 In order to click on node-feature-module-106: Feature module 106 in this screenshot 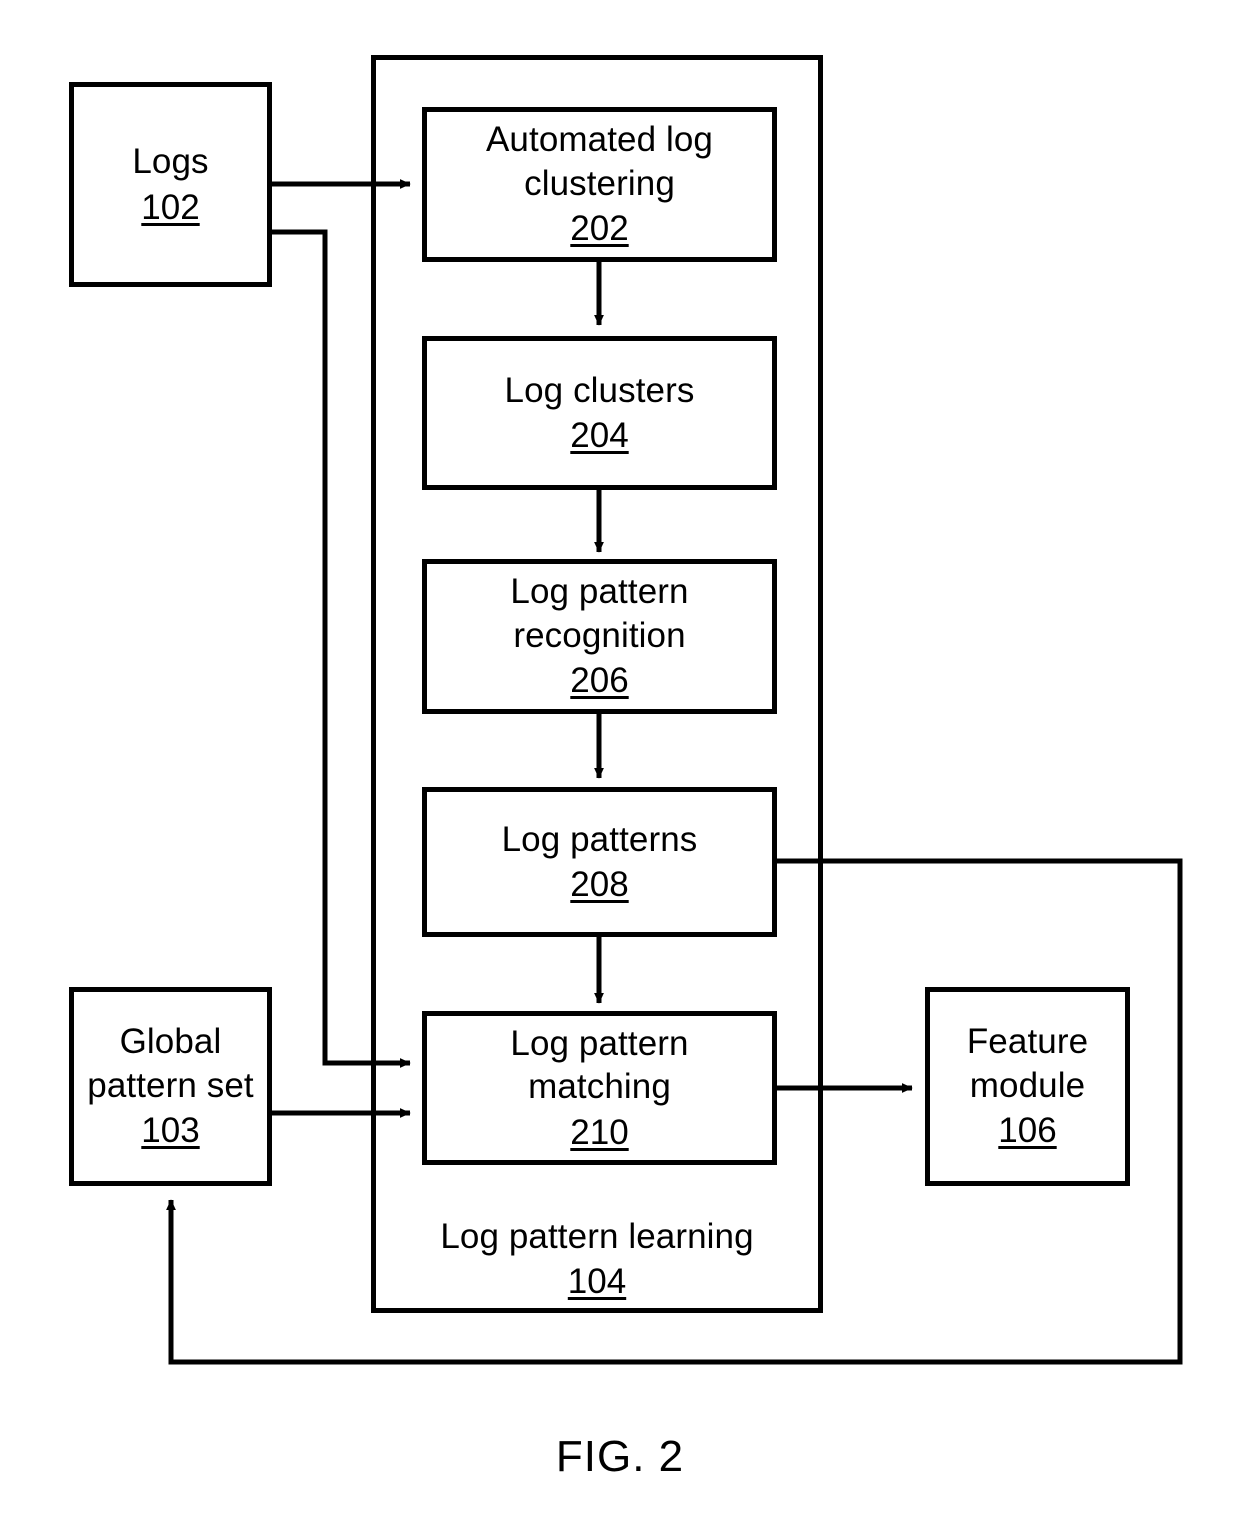, I will do `click(1027, 1086)`.